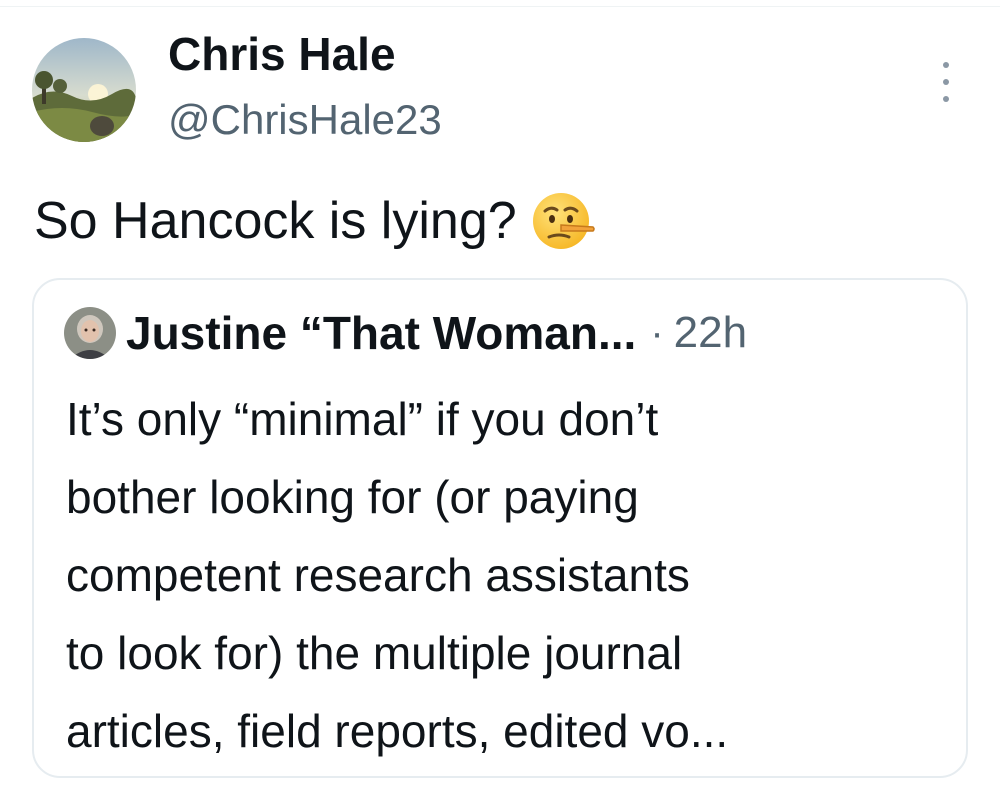 The width and height of the screenshot is (1000, 801). Describe the element at coordinates (374, 653) in the screenshot. I see `quoted-text-line: to look for) the multiple journal` at that location.